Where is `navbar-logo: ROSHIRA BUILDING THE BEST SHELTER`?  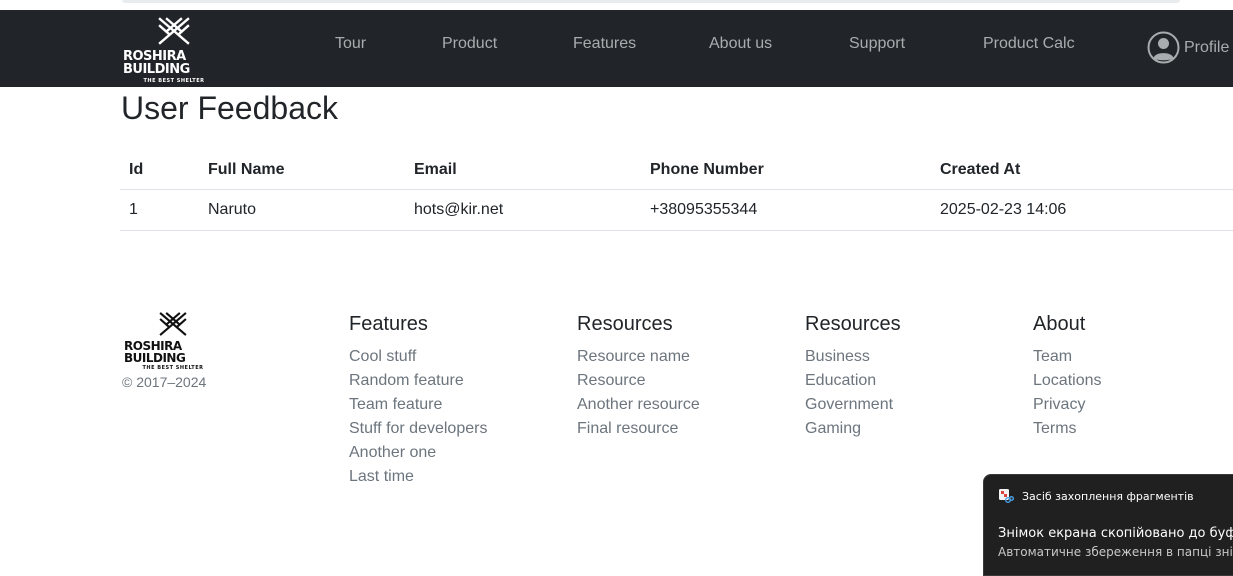 navbar-logo: ROSHIRA BUILDING THE BEST SHELTER is located at coordinates (174, 50).